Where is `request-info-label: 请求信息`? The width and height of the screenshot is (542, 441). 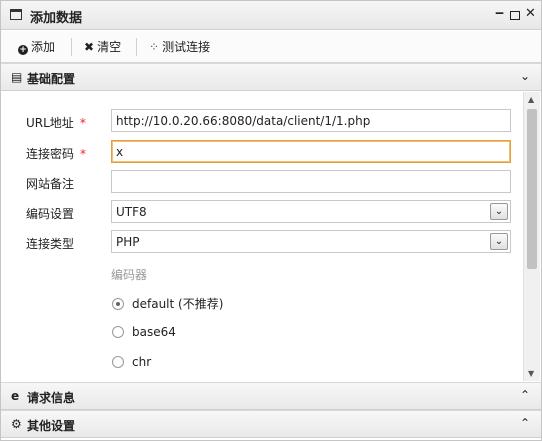
request-info-label: 请求信息 is located at coordinates (51, 398).